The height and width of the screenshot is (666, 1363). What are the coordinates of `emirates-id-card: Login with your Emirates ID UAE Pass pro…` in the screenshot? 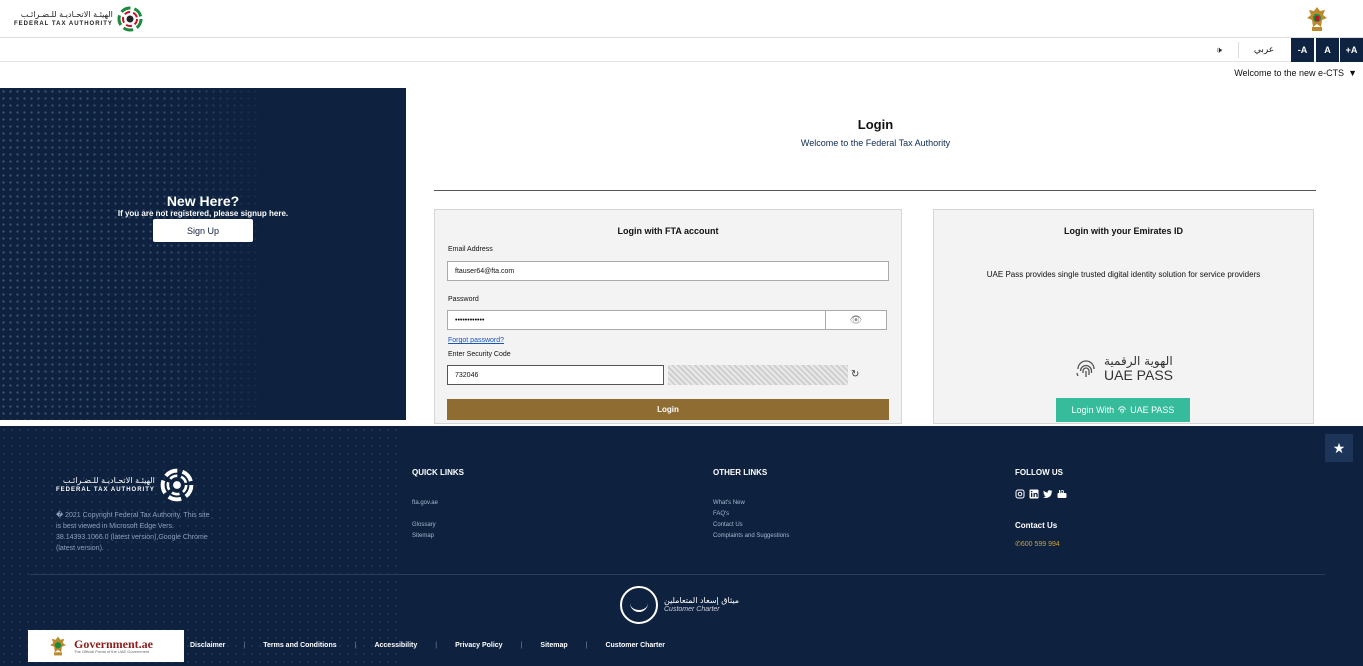 It's located at (1123, 316).